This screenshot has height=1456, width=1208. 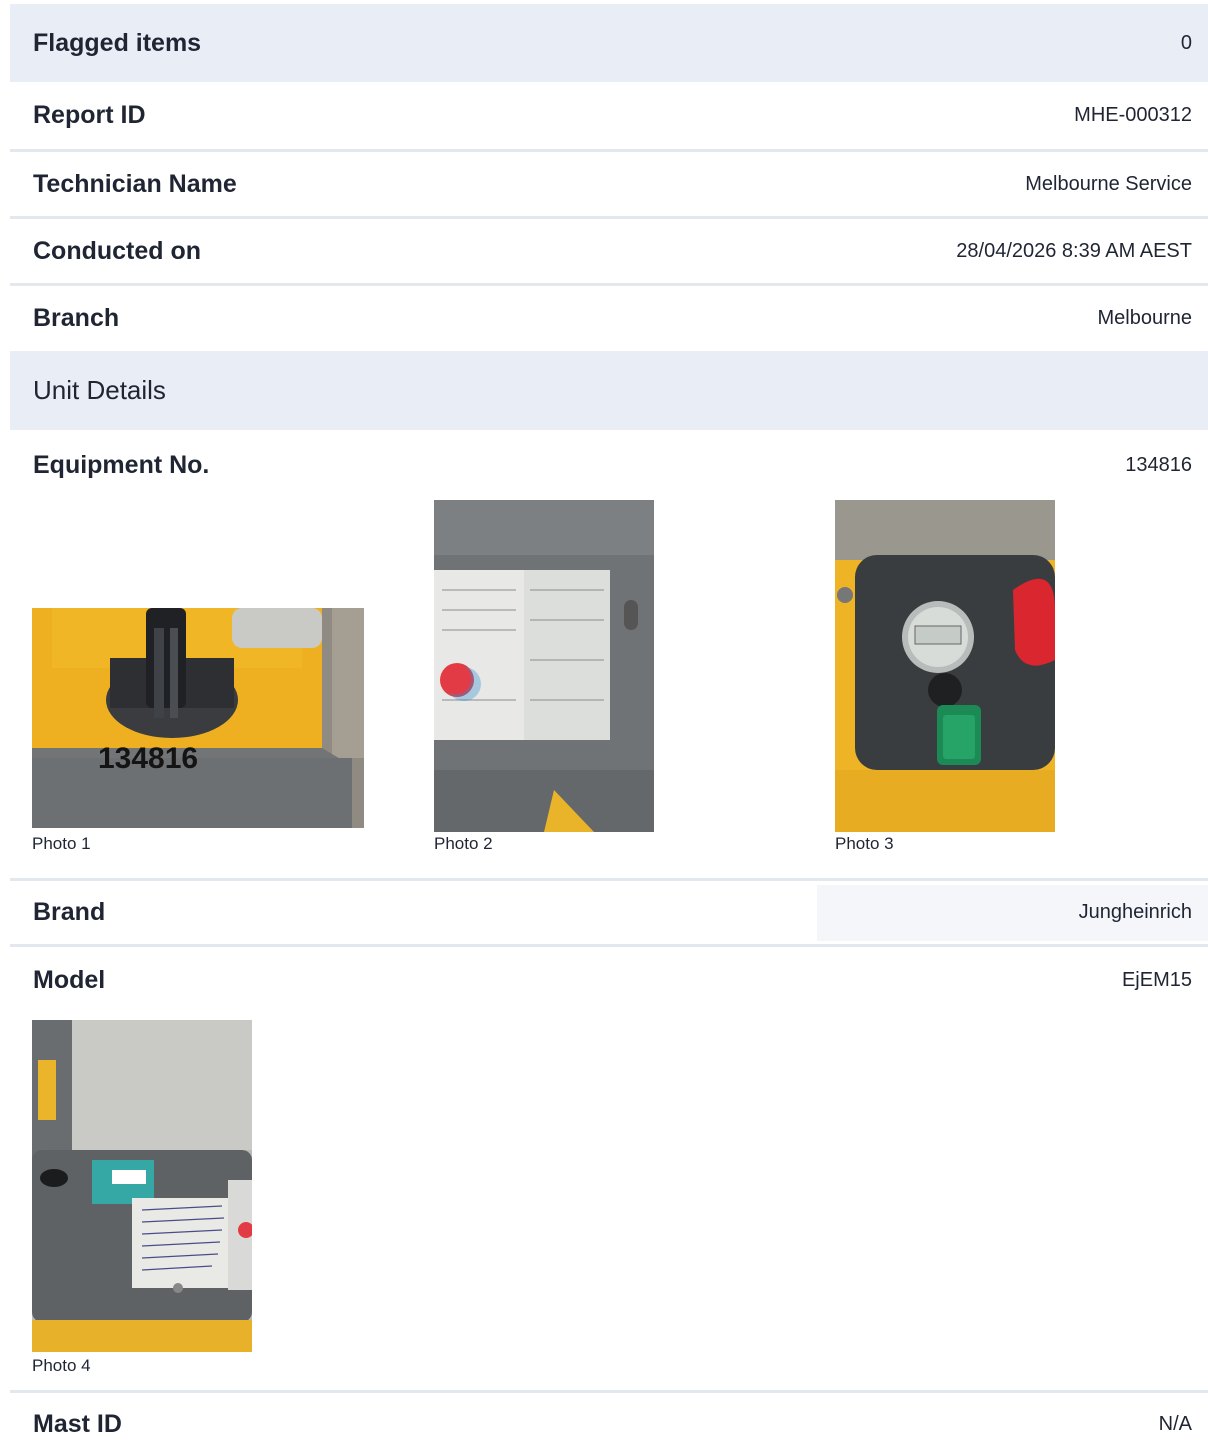 I want to click on model-row: Model EjEM15, so click(x=609, y=980).